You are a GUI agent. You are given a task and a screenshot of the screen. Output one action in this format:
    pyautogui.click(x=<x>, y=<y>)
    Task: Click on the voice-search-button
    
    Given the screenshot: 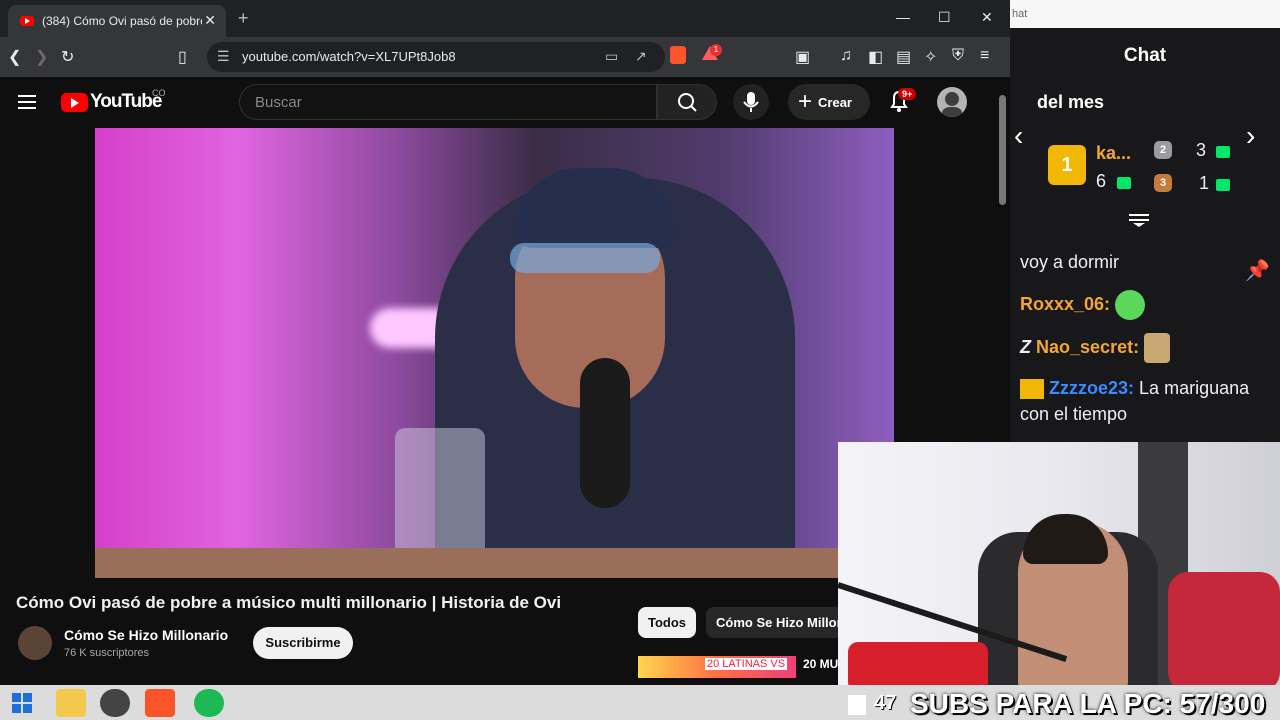 What is the action you would take?
    pyautogui.click(x=751, y=102)
    